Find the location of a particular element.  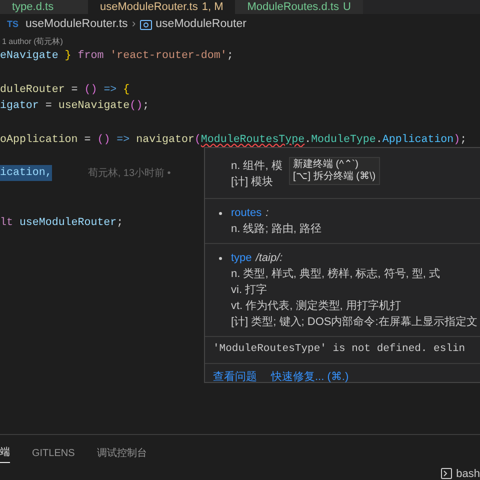

definition-text: [计] 模块 is located at coordinates (252, 182).